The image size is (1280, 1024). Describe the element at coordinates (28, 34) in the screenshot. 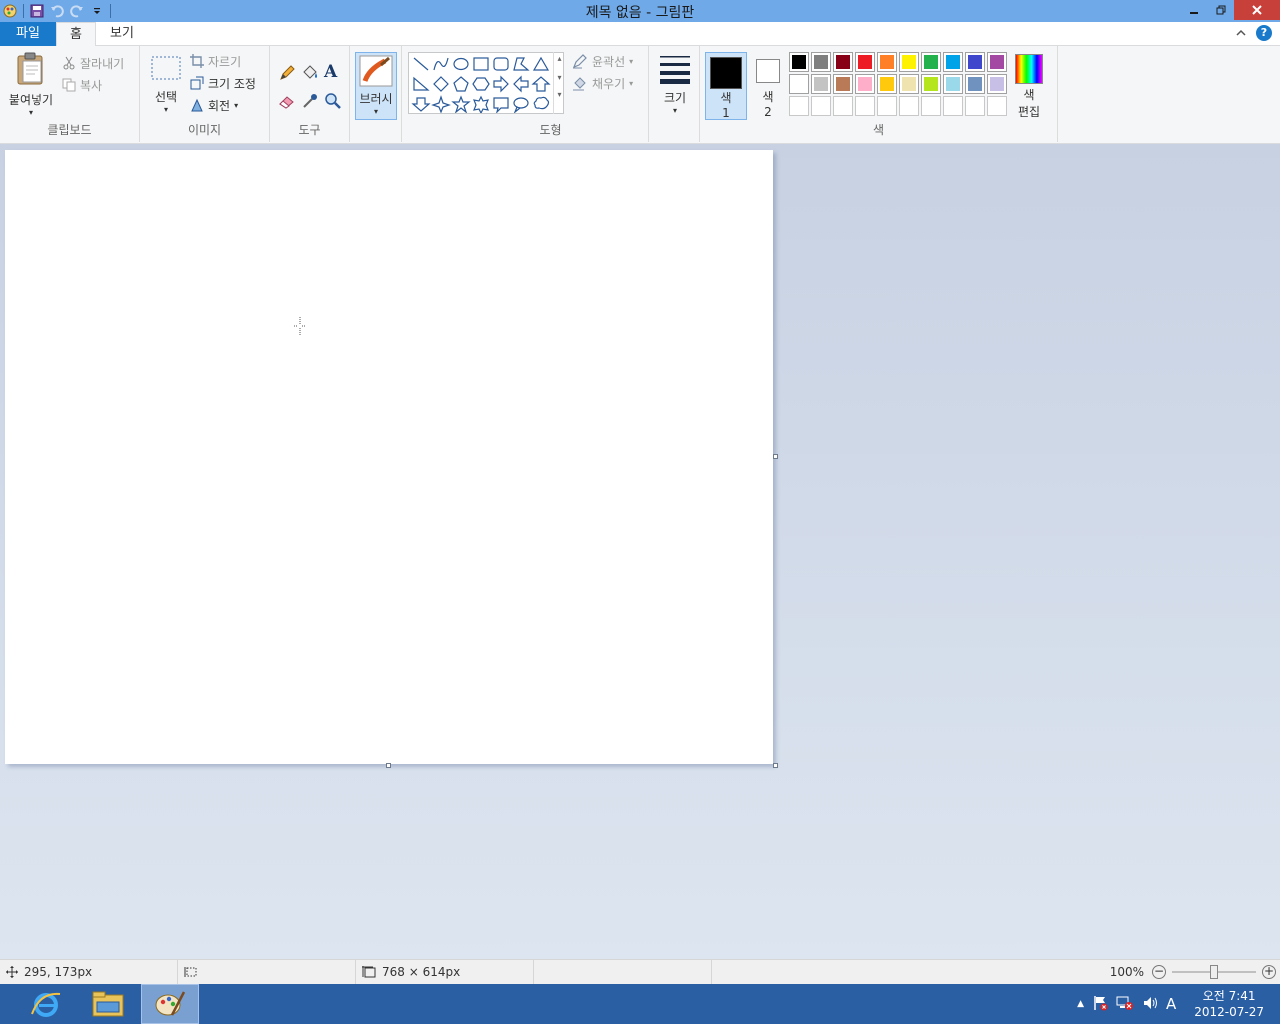

I see `tab-file: 파일` at that location.